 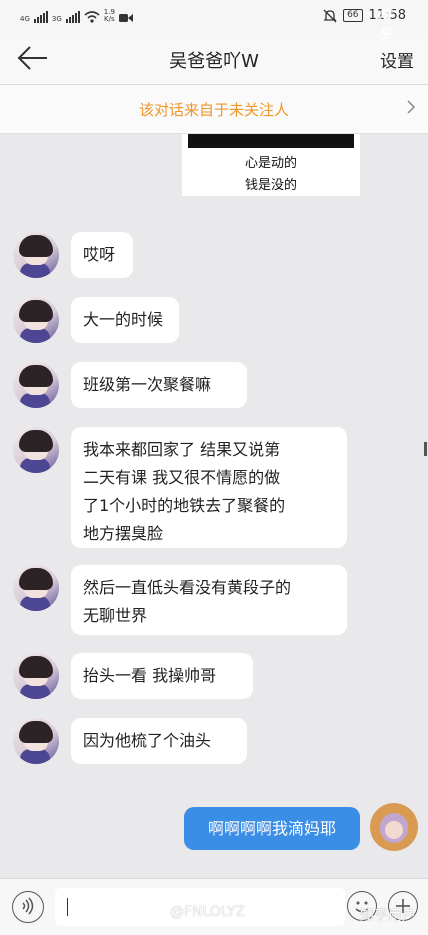 I want to click on message-text: 因为他梳了个油头, so click(x=147, y=740).